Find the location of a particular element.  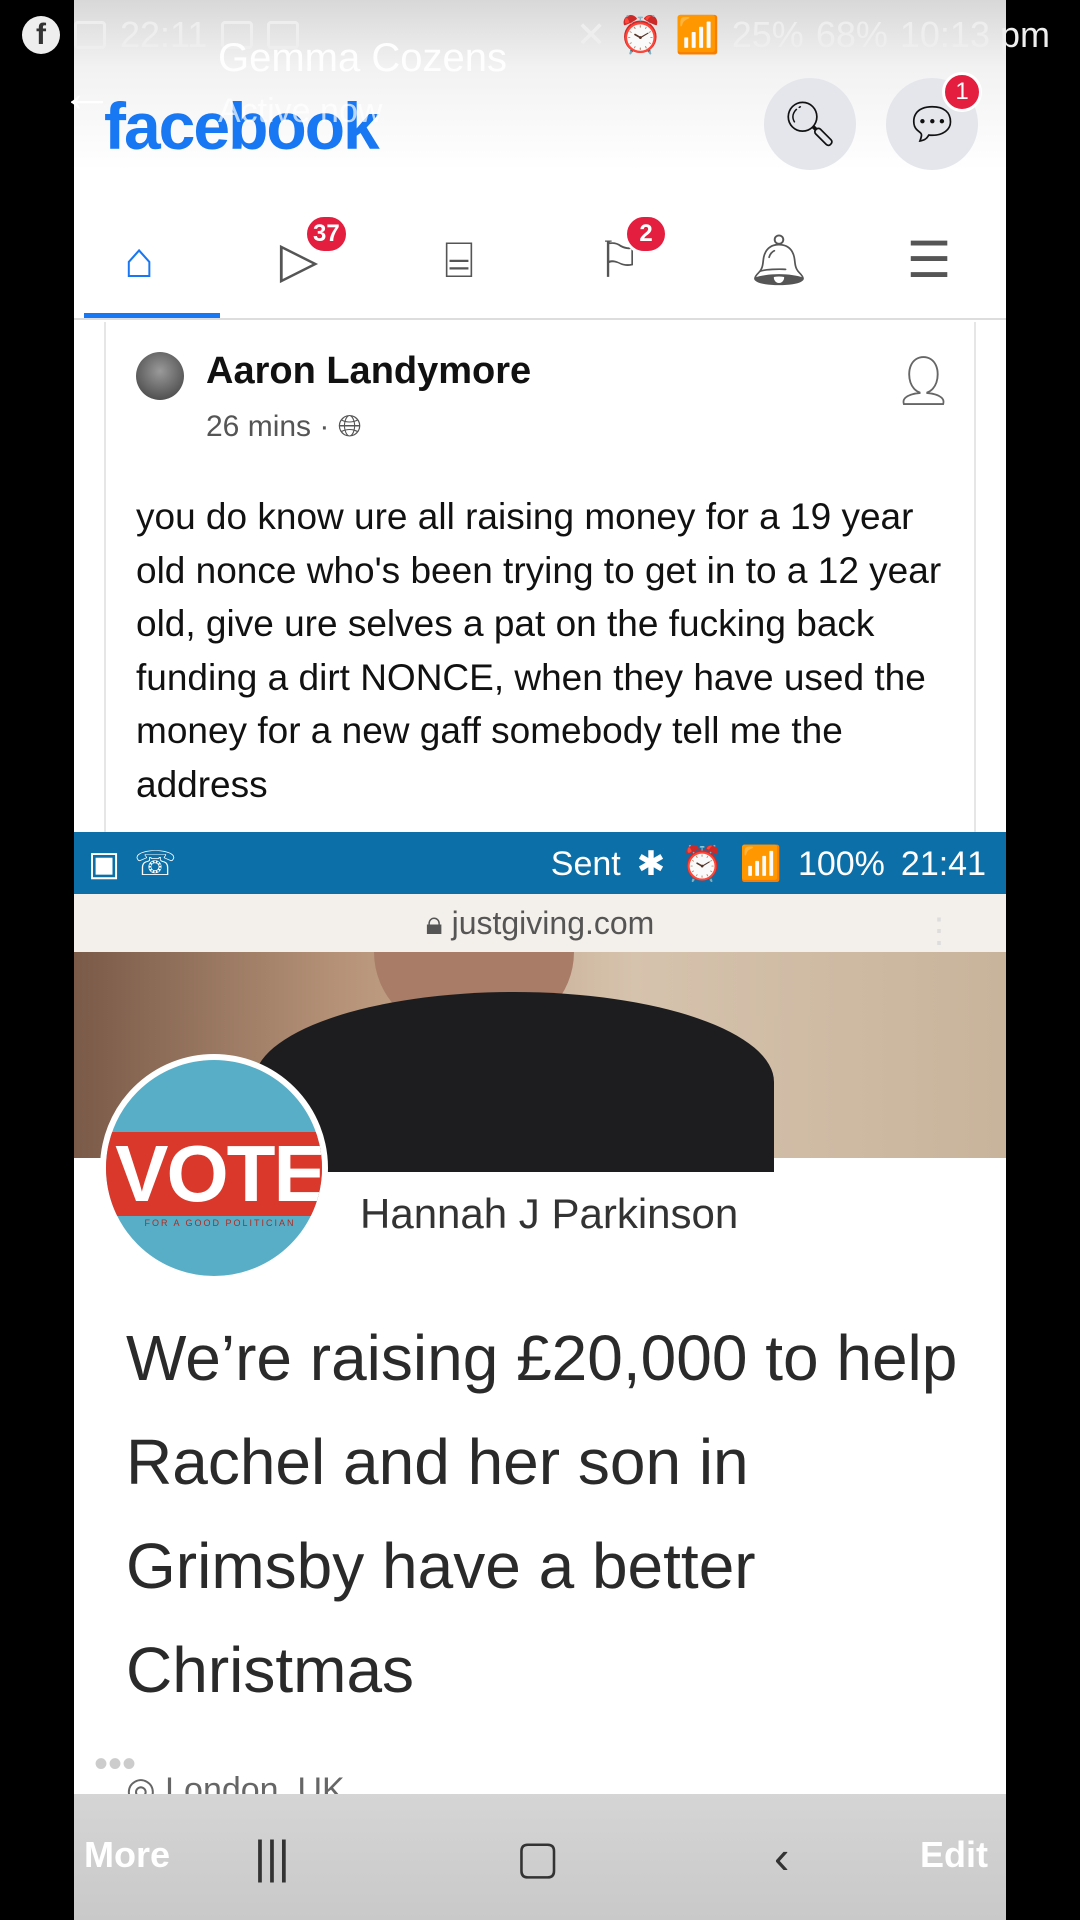

tab-menu: ☰ is located at coordinates (929, 260).